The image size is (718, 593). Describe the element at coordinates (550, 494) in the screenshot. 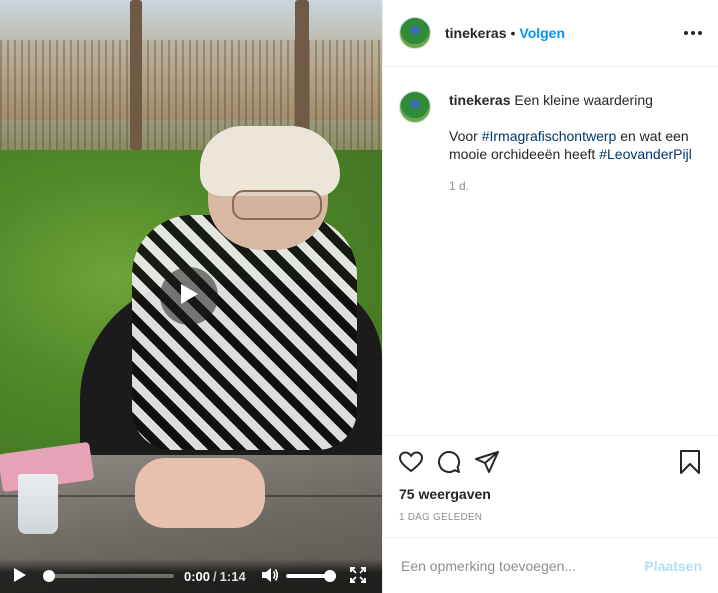

I see `view-count: 75 weergaven` at that location.